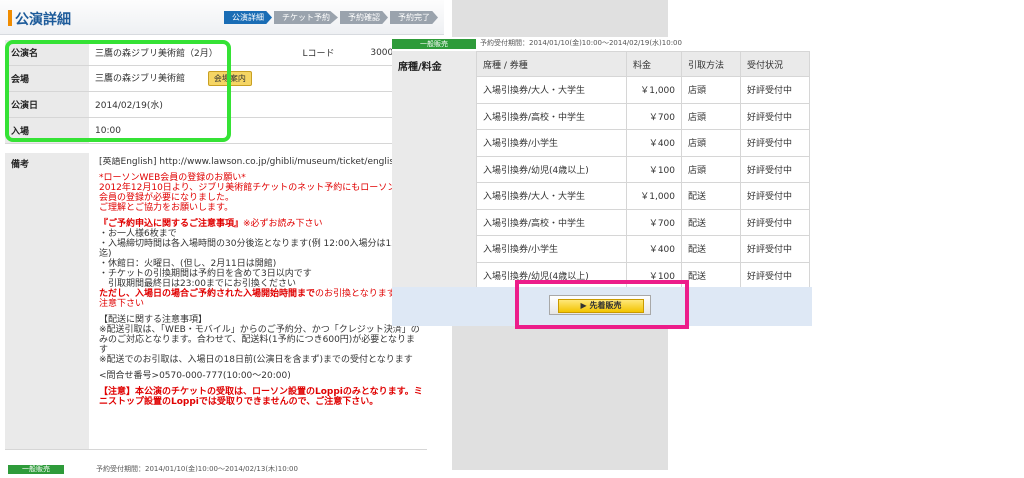 This screenshot has height=478, width=1024. I want to click on ticket-row: 入場引換券/幼児(4歳以上) ￥100 配送 好評受付中, so click(643, 275).